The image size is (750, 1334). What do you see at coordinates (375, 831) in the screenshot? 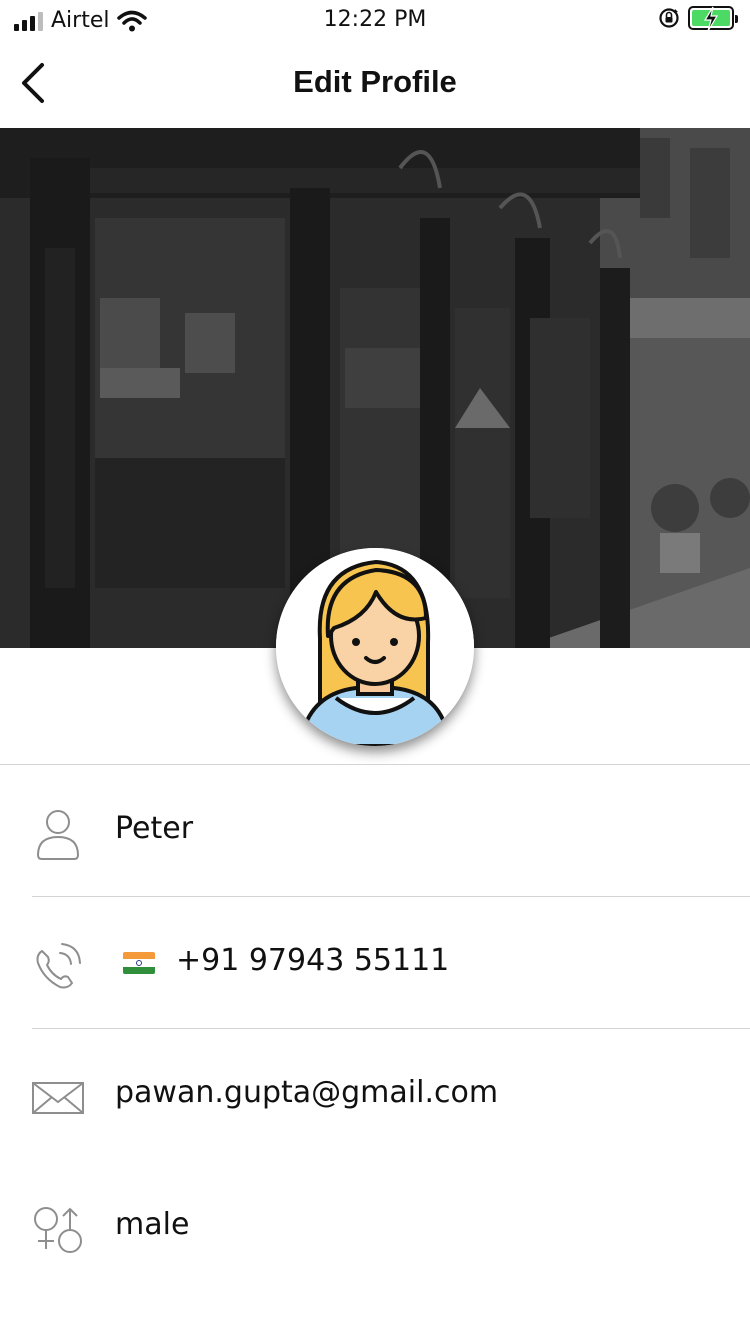
I see `name-field: Peter` at bounding box center [375, 831].